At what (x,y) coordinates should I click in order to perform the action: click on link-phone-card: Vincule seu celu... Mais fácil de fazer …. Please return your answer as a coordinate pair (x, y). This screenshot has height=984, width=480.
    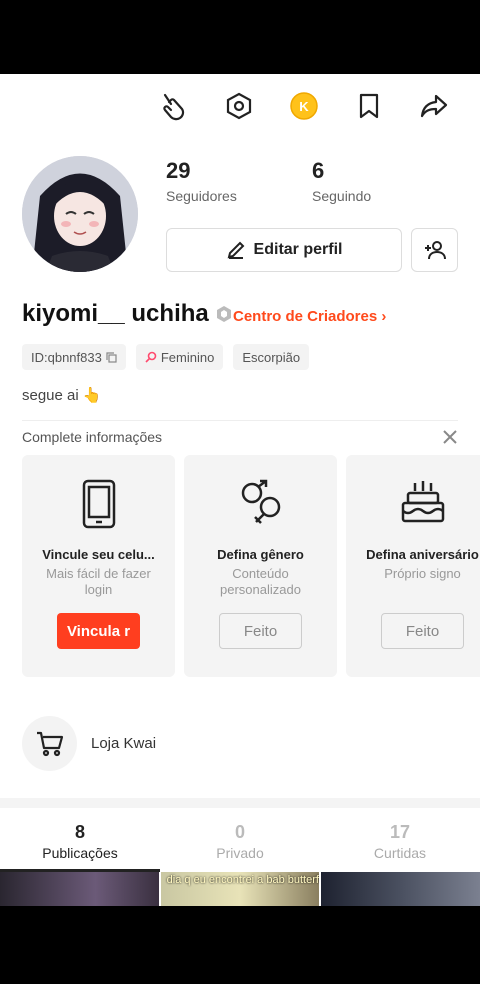
    Looking at the image, I should click on (98, 566).